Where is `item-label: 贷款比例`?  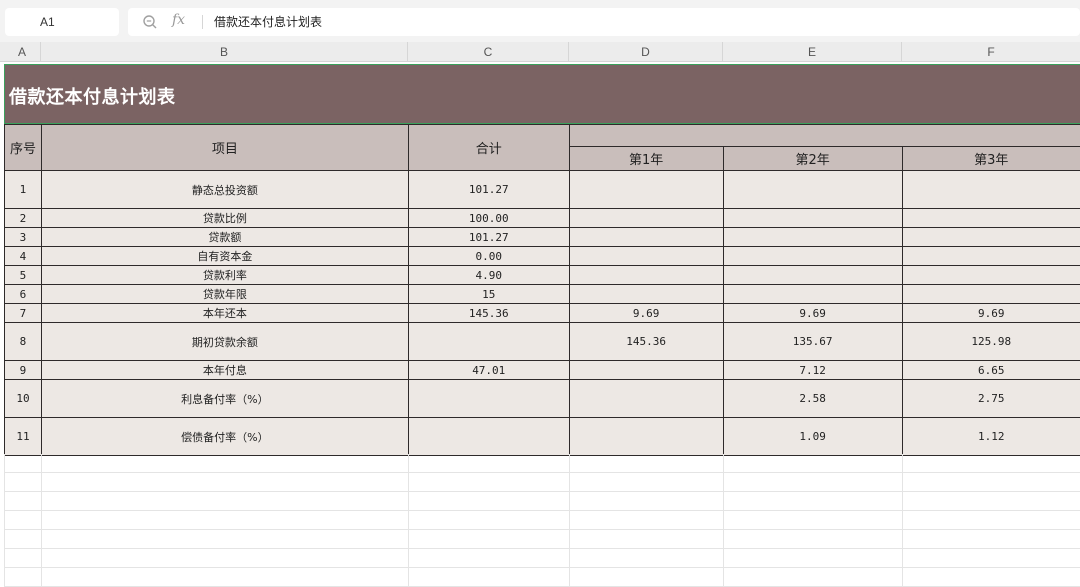
item-label: 贷款比例 is located at coordinates (224, 218).